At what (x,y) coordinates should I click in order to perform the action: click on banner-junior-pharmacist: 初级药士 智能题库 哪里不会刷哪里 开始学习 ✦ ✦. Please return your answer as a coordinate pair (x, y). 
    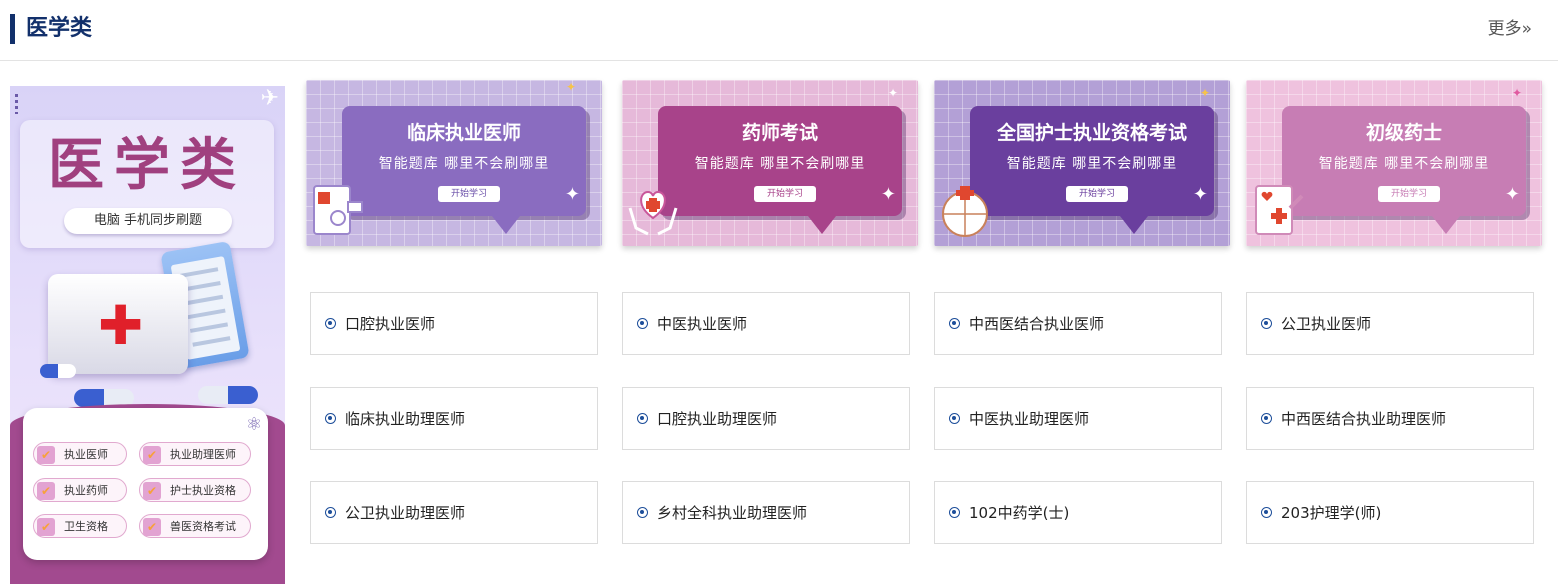
    Looking at the image, I should click on (1394, 163).